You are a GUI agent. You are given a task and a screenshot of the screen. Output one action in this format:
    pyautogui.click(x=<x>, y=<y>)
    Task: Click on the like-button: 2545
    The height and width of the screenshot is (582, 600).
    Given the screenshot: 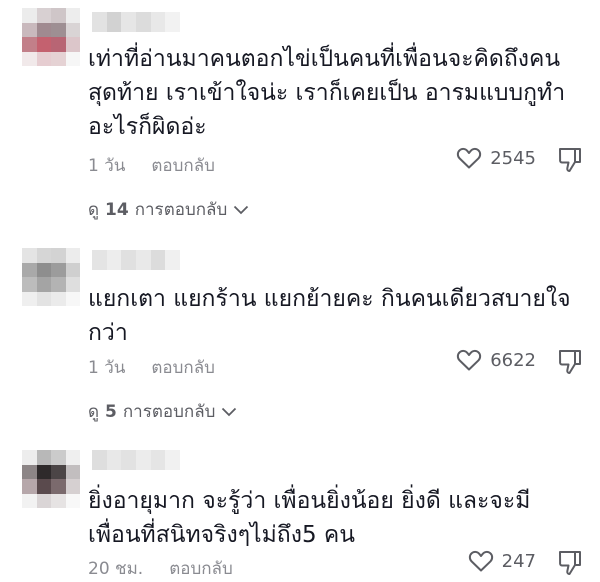 What is the action you would take?
    pyautogui.click(x=496, y=158)
    